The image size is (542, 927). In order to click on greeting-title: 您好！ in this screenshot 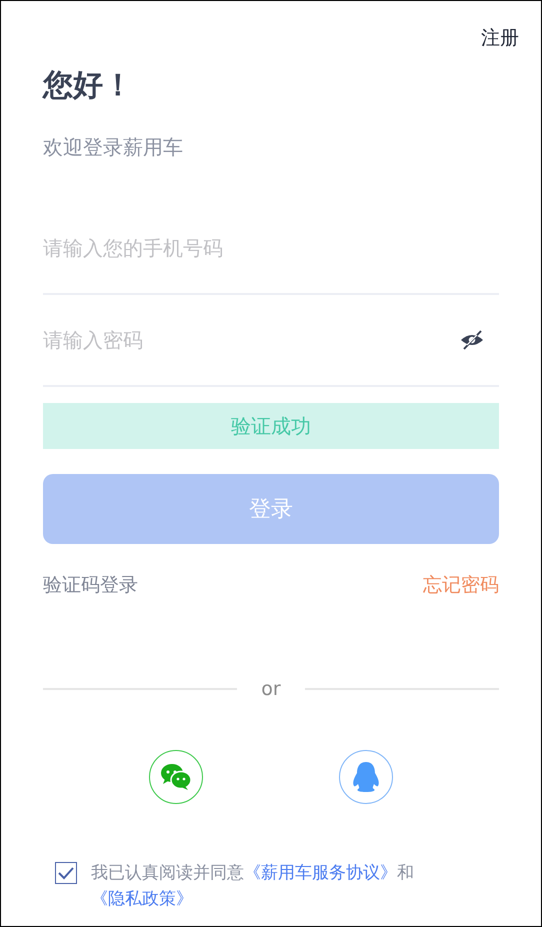, I will do `click(88, 86)`.